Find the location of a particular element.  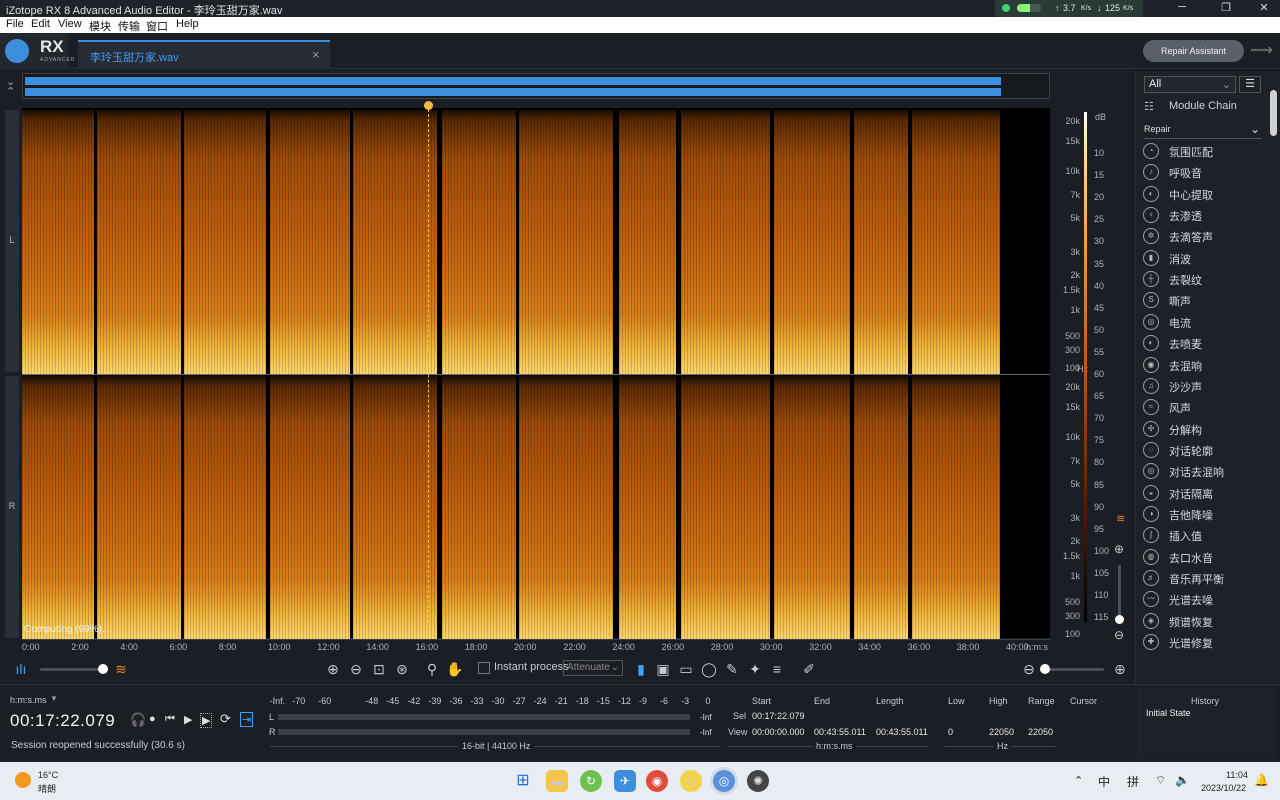

module-item: 〰光谱去噪 is located at coordinates (1205, 599).